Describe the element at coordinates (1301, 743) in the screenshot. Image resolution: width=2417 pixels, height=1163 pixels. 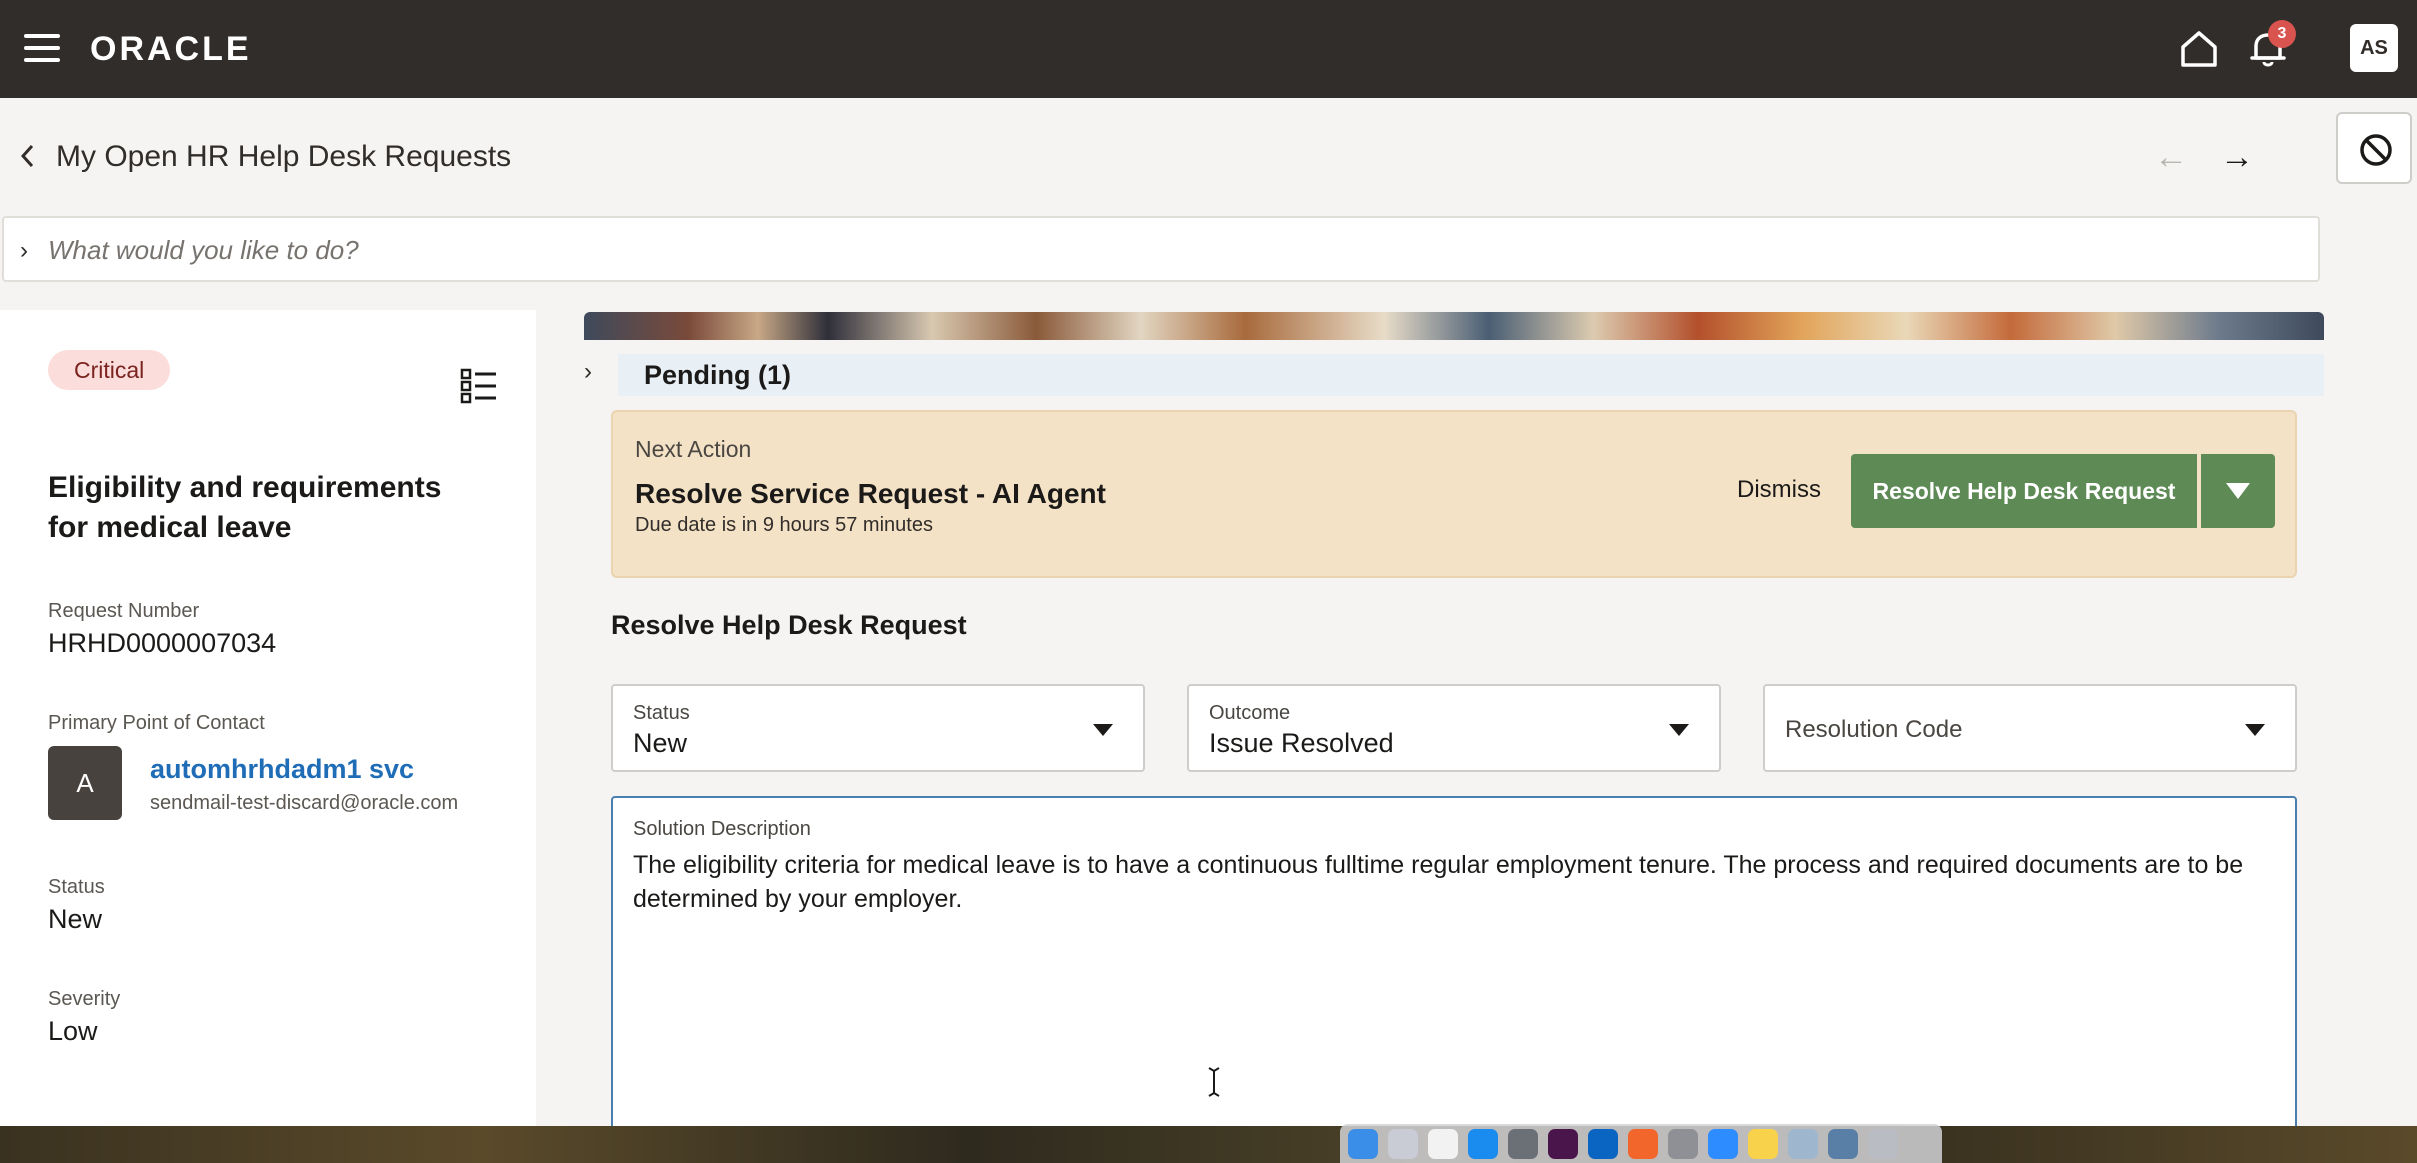
I see `outcome-select-value: Issue Resolved` at that location.